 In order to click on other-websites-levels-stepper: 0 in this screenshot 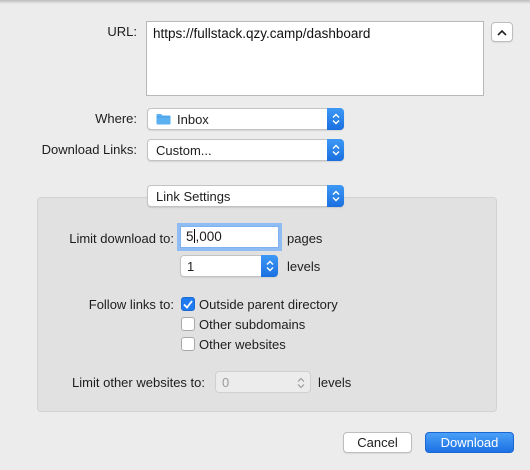, I will do `click(263, 382)`.